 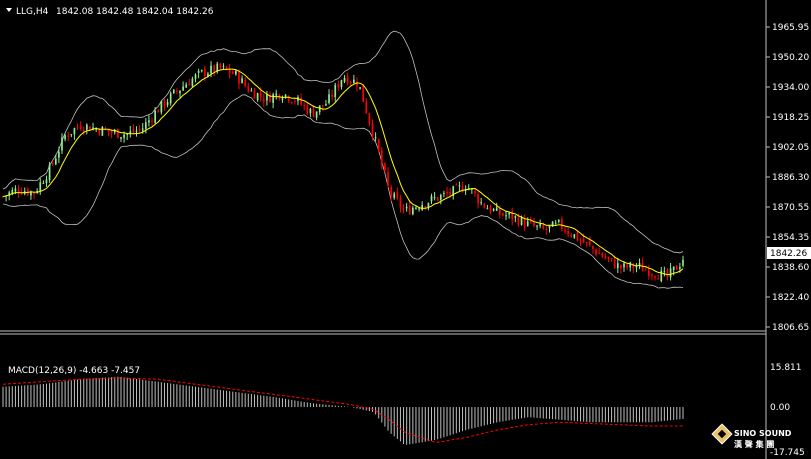 I want to click on macd-label: MACD(12,26,9) -4.663 -7.457, so click(x=74, y=371).